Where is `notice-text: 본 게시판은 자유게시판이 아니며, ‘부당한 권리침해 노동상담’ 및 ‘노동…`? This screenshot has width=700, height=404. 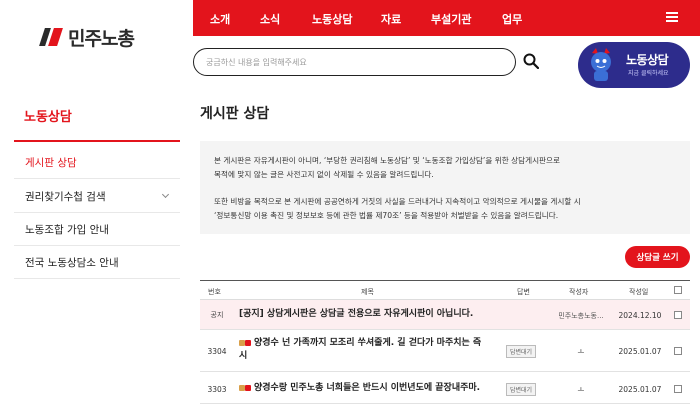 notice-text: 본 게시판은 자유게시판이 아니며, ‘부당한 권리침해 노동상담’ 및 ‘노동… is located at coordinates (387, 160).